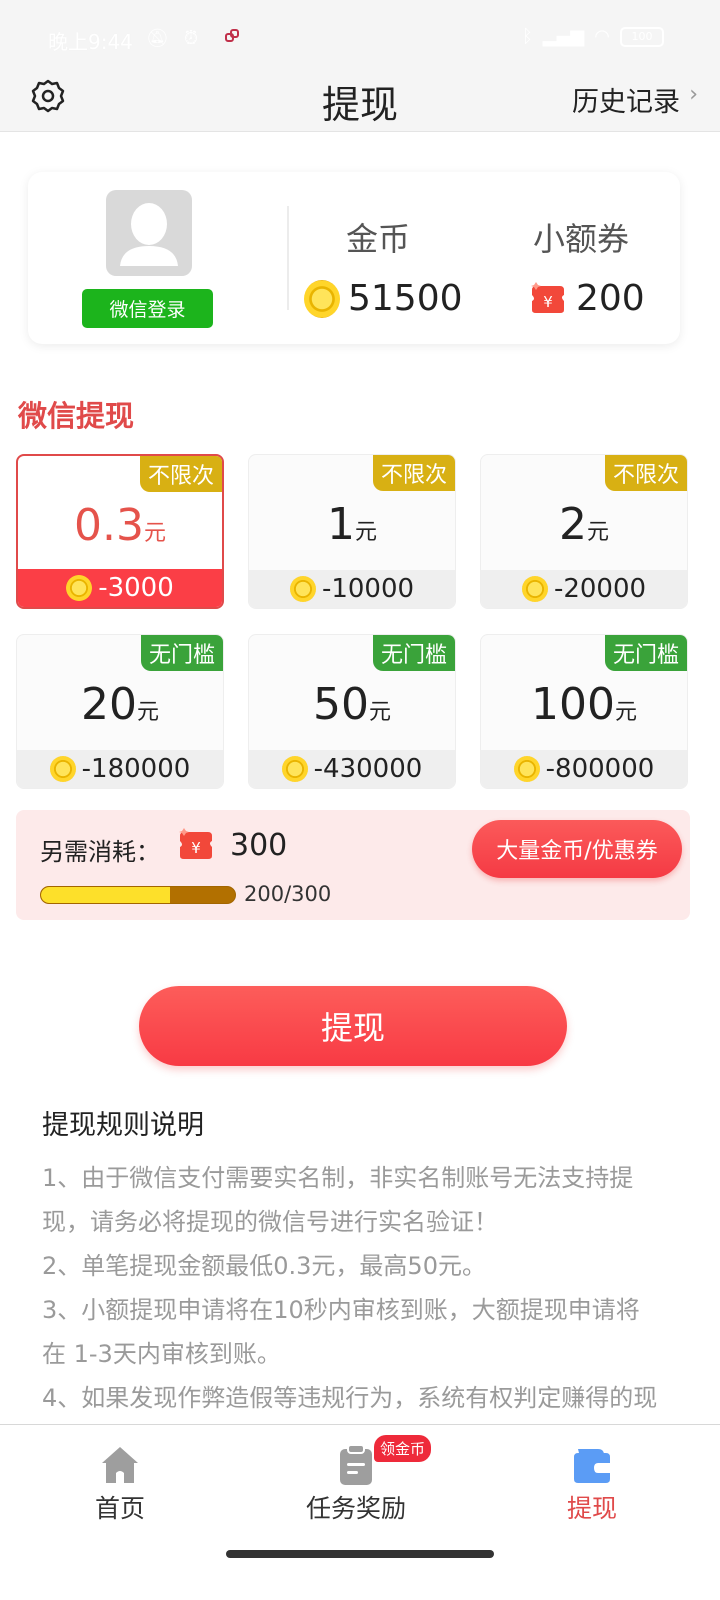 Image resolution: width=720 pixels, height=1600 pixels. I want to click on option-cost: -430000, so click(352, 769).